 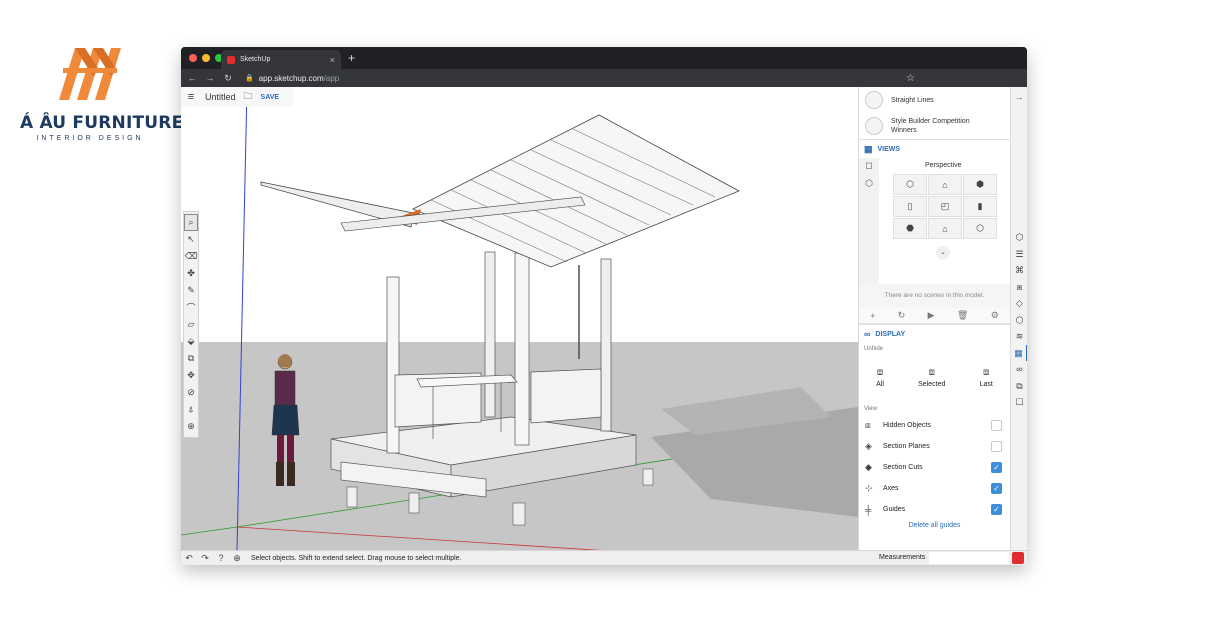 What do you see at coordinates (945, 228) in the screenshot?
I see `view-bottom-icon: ⌂` at bounding box center [945, 228].